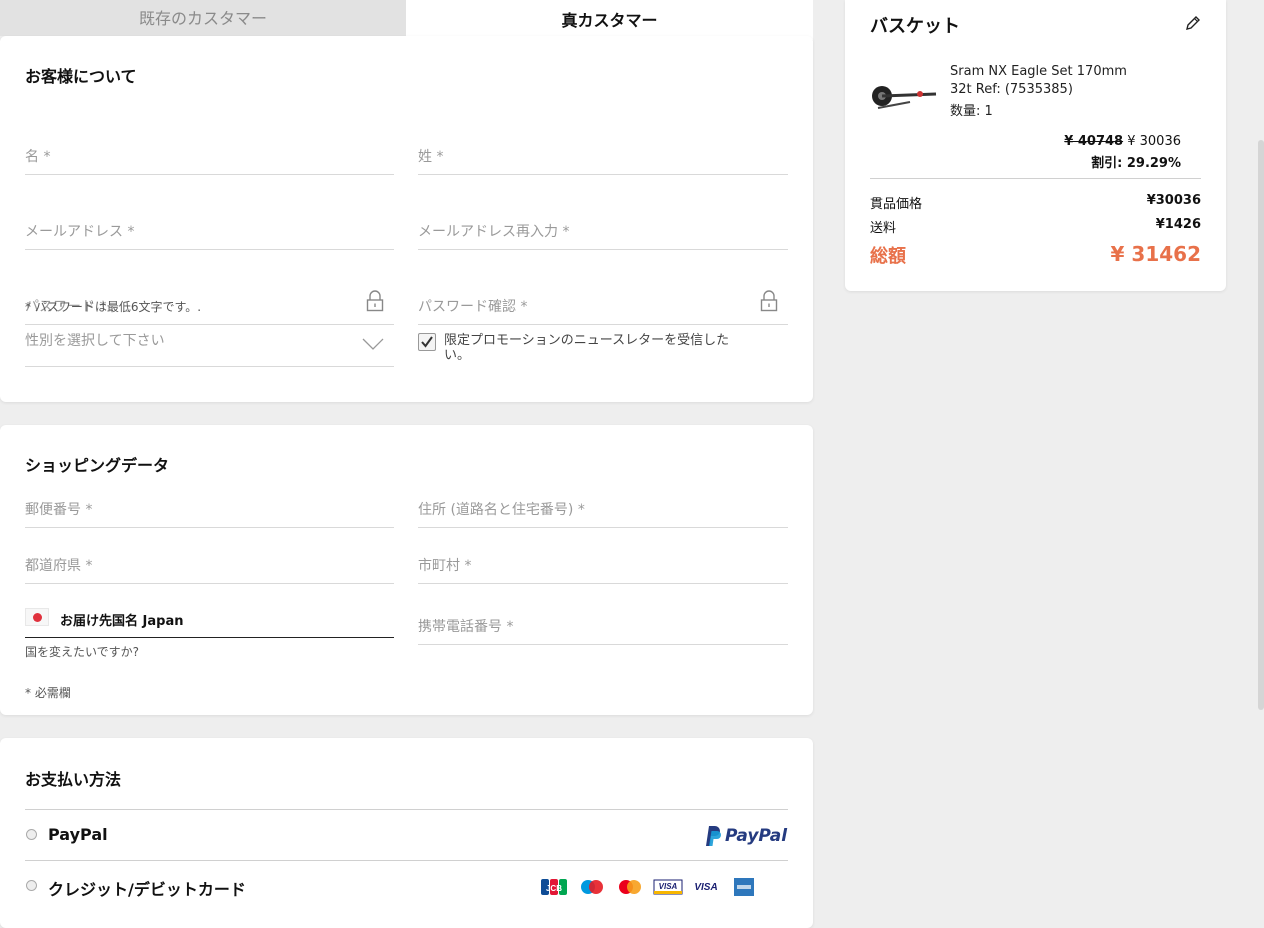 The height and width of the screenshot is (928, 1264). What do you see at coordinates (1094, 141) in the screenshot?
I see `old-price: ¥ 40748` at bounding box center [1094, 141].